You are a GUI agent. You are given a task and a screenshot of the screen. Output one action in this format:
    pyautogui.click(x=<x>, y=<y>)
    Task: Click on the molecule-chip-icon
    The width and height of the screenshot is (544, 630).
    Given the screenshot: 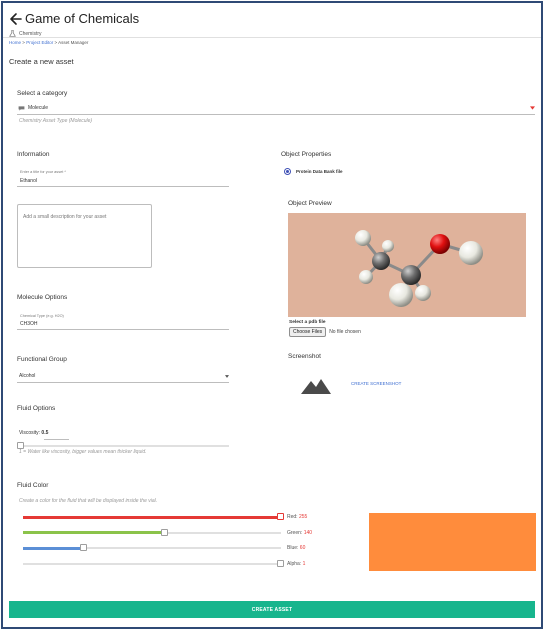 What is the action you would take?
    pyautogui.click(x=21, y=108)
    